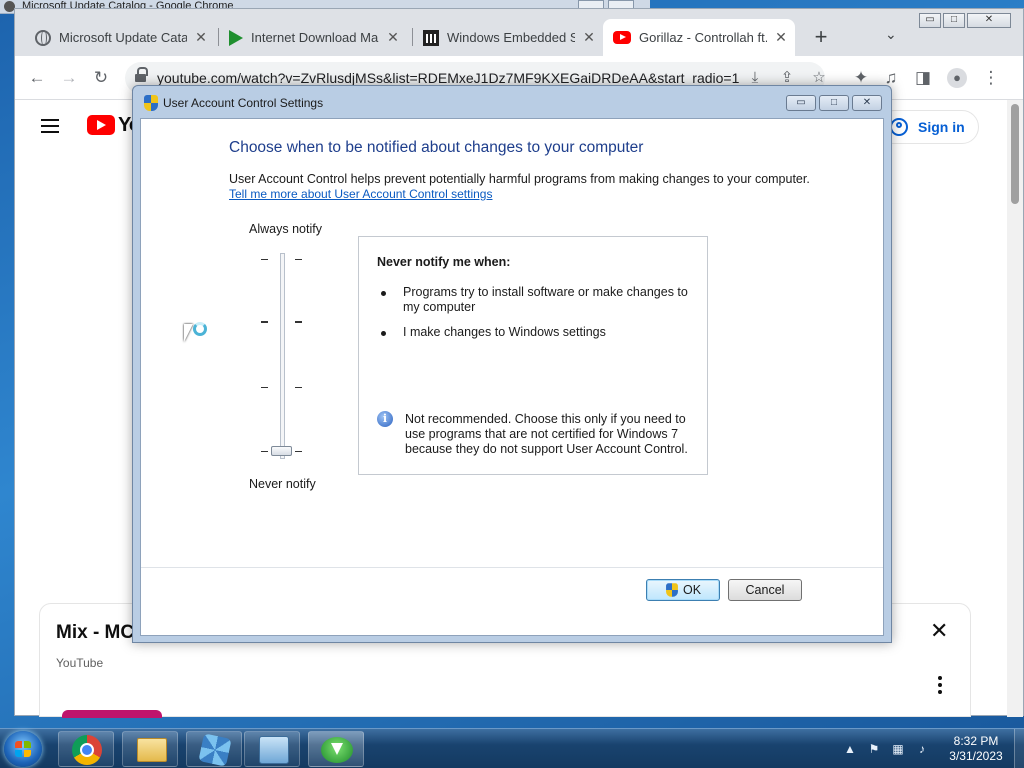  What do you see at coordinates (23, 749) in the screenshot?
I see `start-button` at bounding box center [23, 749].